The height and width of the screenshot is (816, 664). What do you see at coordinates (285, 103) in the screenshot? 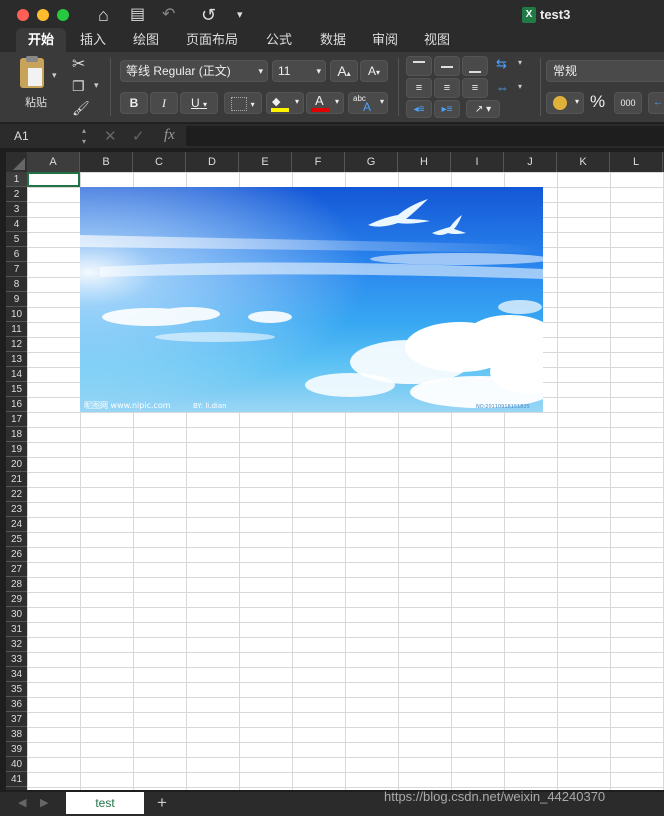
I see `fill-color-button: ◆ ▾` at bounding box center [285, 103].